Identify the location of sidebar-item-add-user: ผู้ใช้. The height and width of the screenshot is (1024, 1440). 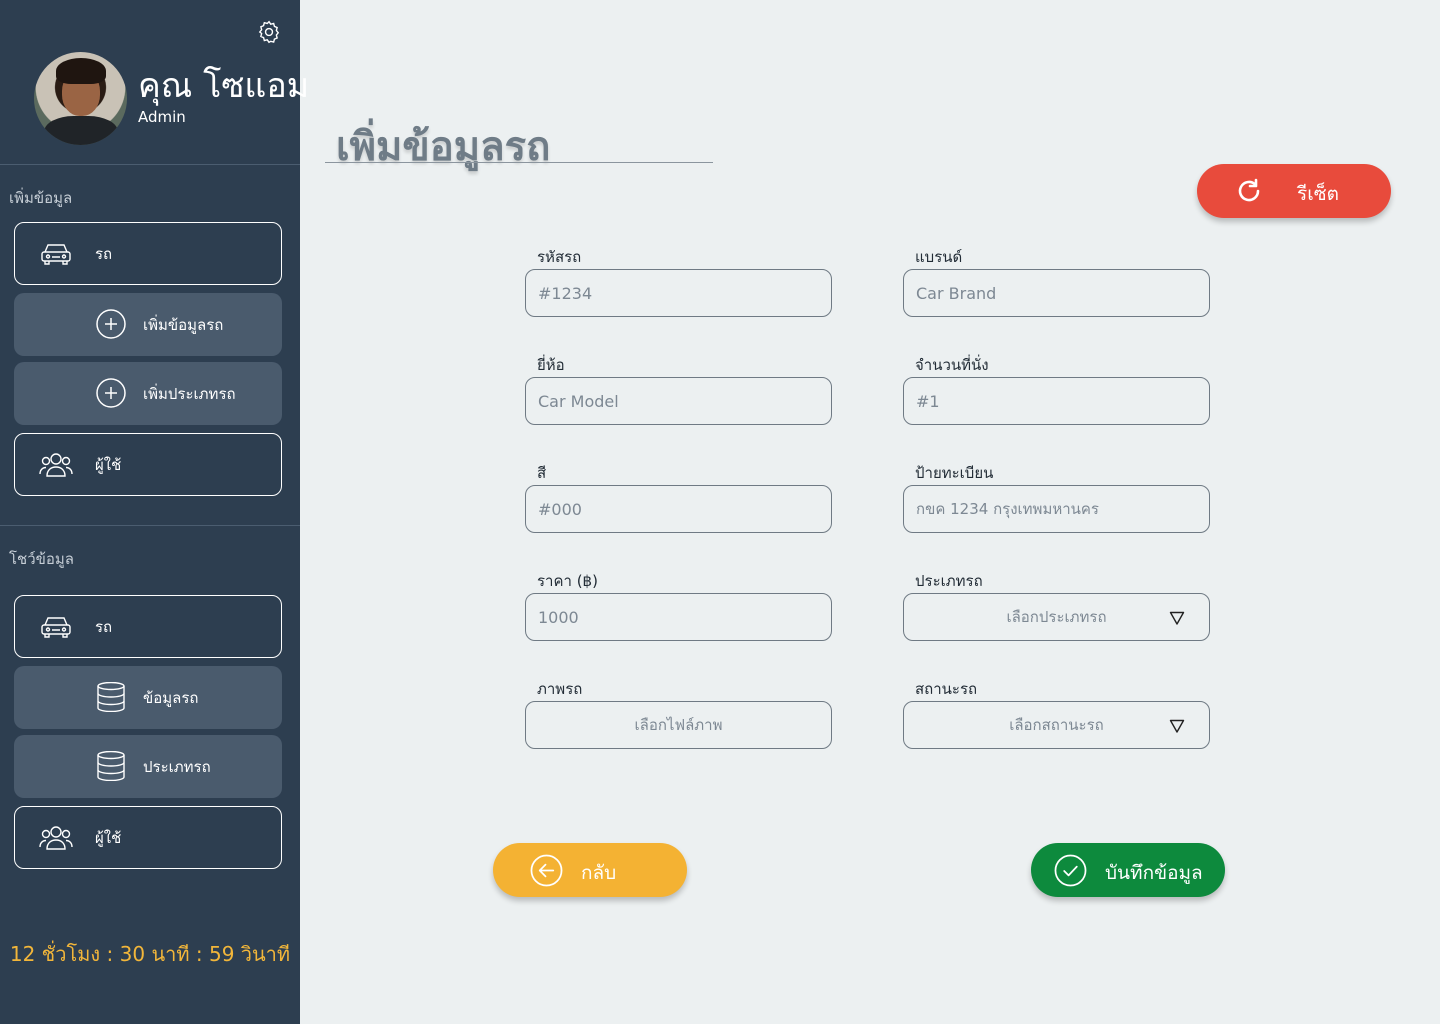
(148, 464).